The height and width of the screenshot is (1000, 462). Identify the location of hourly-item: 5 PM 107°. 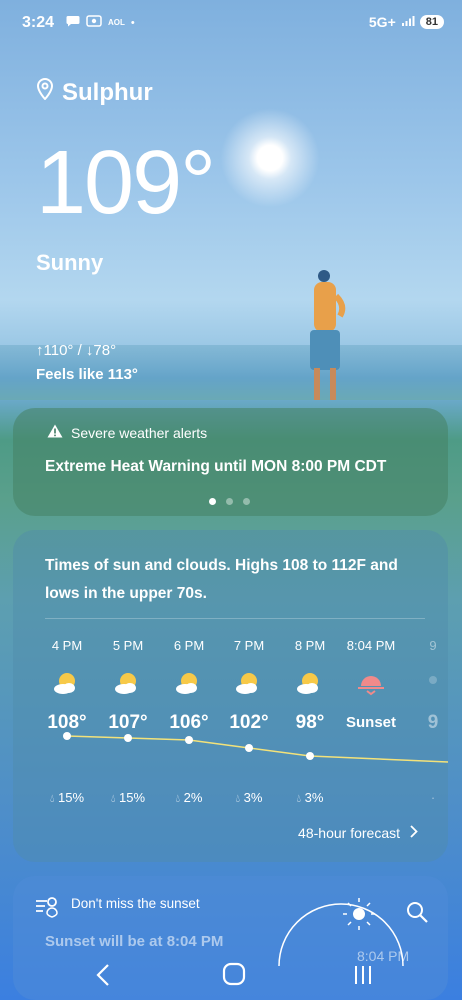
(128, 686).